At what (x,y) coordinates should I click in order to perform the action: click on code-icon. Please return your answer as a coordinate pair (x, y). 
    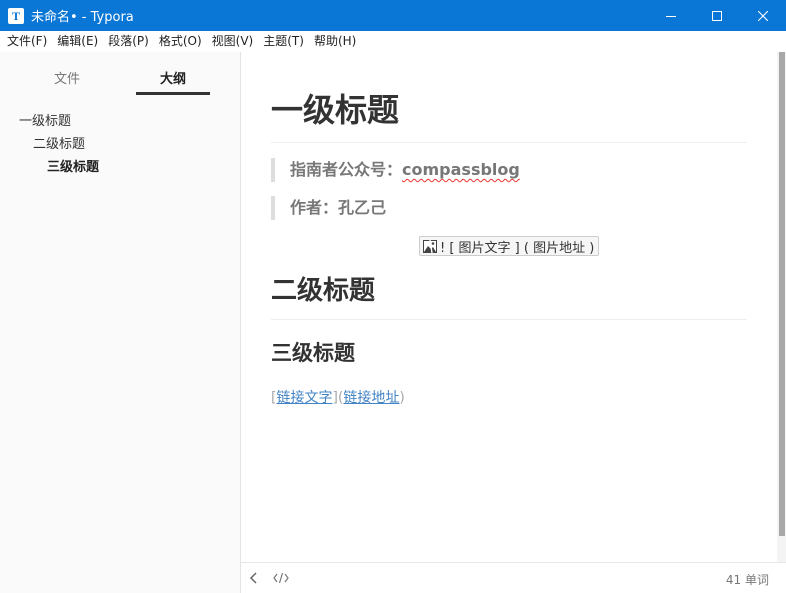
    Looking at the image, I should click on (281, 578).